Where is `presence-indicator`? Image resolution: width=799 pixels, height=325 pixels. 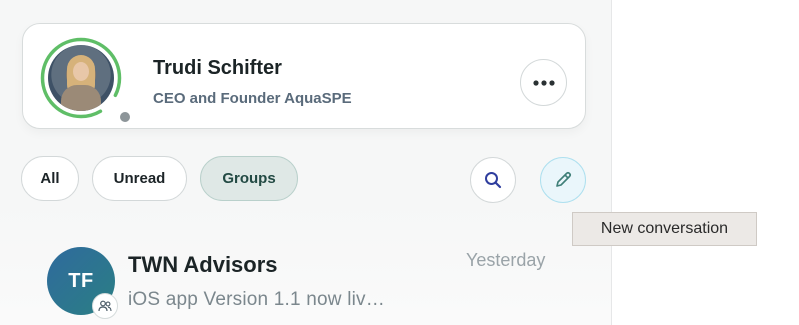 presence-indicator is located at coordinates (125, 117).